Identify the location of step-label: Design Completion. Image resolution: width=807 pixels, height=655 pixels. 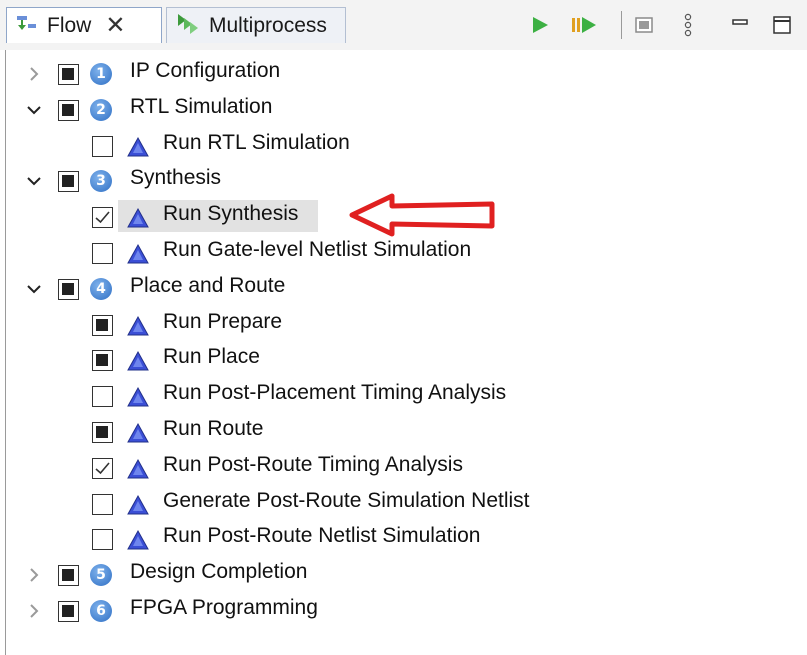
(218, 572).